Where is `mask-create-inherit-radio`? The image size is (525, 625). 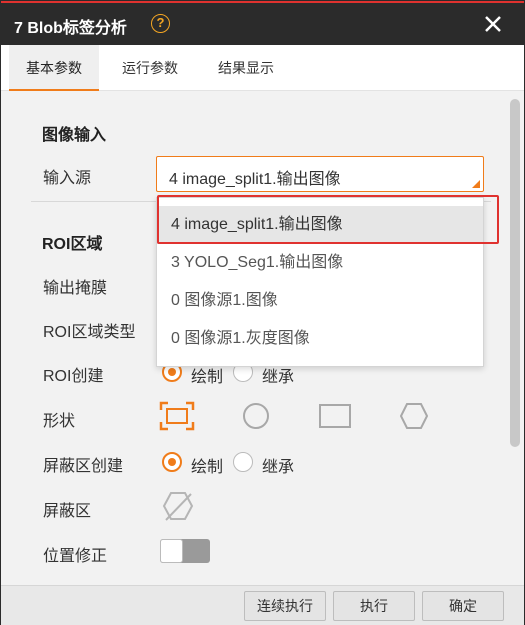
mask-create-inherit-radio is located at coordinates (243, 462).